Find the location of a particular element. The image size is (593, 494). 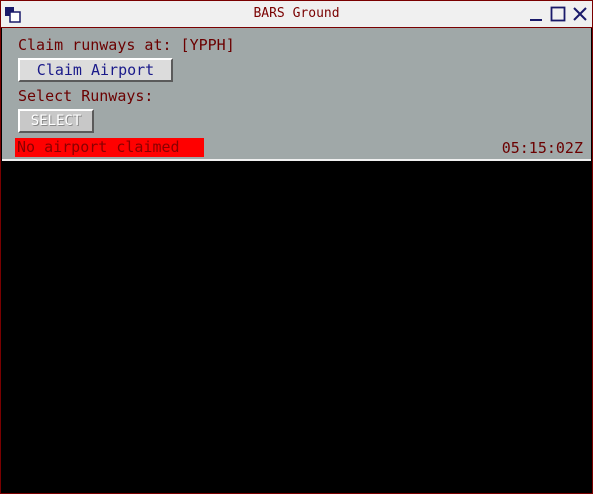

status-badge: No airport claimed is located at coordinates (109, 147).